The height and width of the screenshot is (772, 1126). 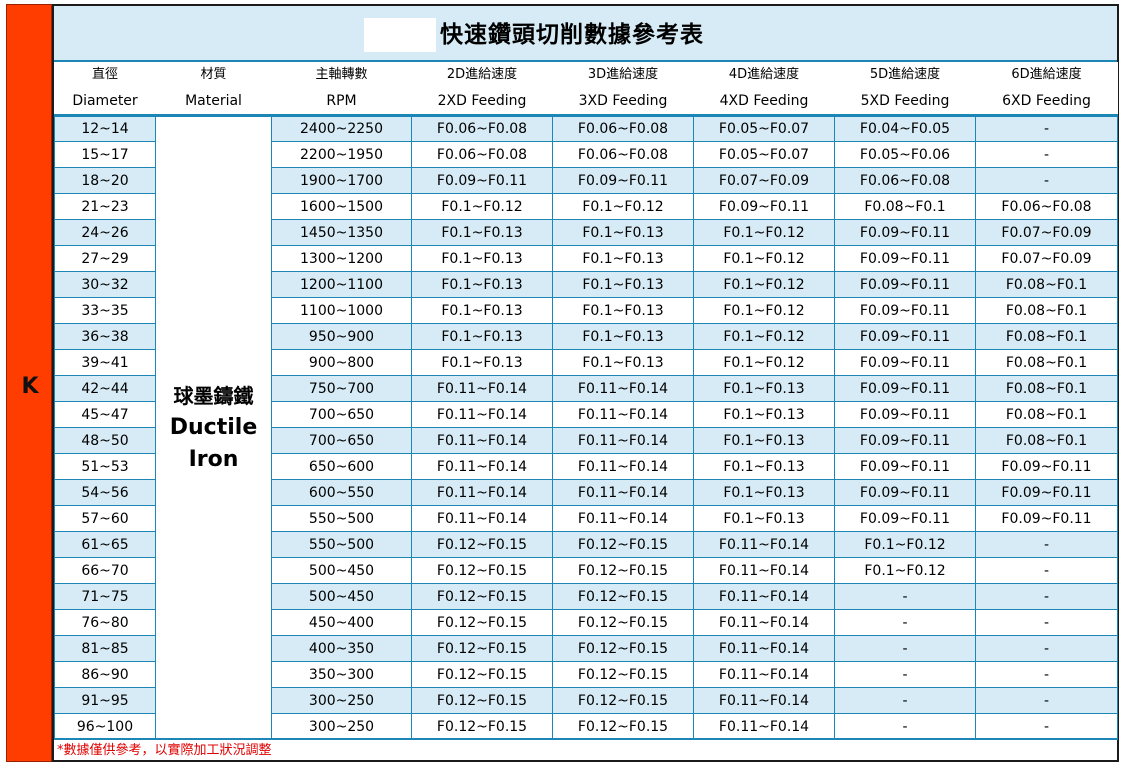 I want to click on cell-3xd-feeding: F0.1~F0.12, so click(x=623, y=206).